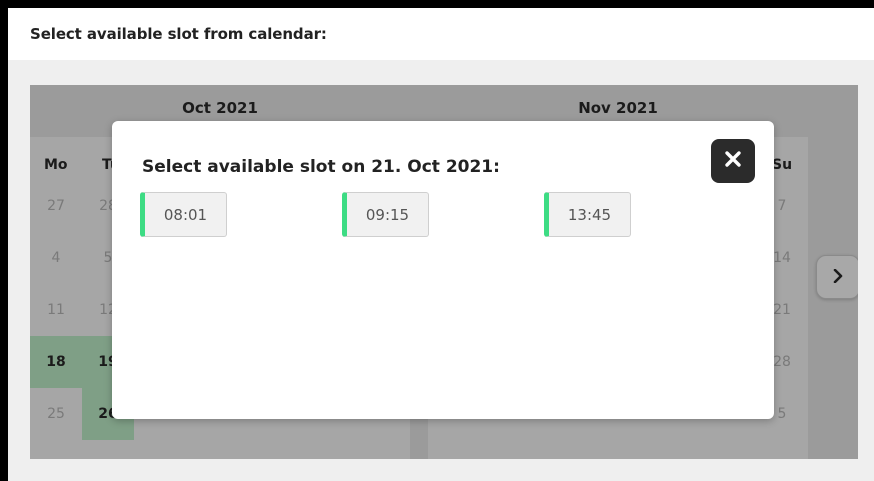  What do you see at coordinates (56, 362) in the screenshot?
I see `day-cell-available: 18` at bounding box center [56, 362].